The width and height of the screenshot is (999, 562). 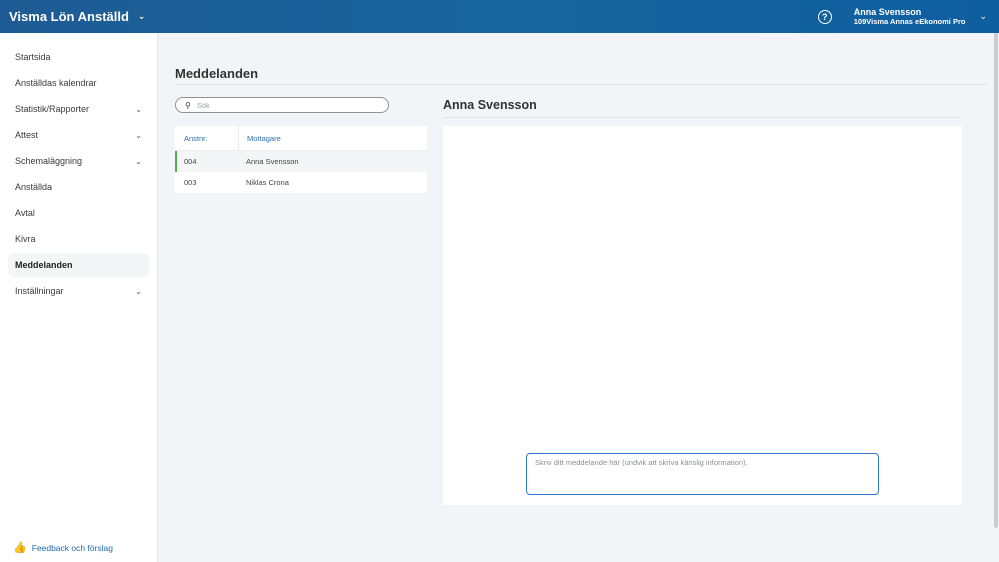 I want to click on column-header-mottagare: Mottagare, so click(x=259, y=138).